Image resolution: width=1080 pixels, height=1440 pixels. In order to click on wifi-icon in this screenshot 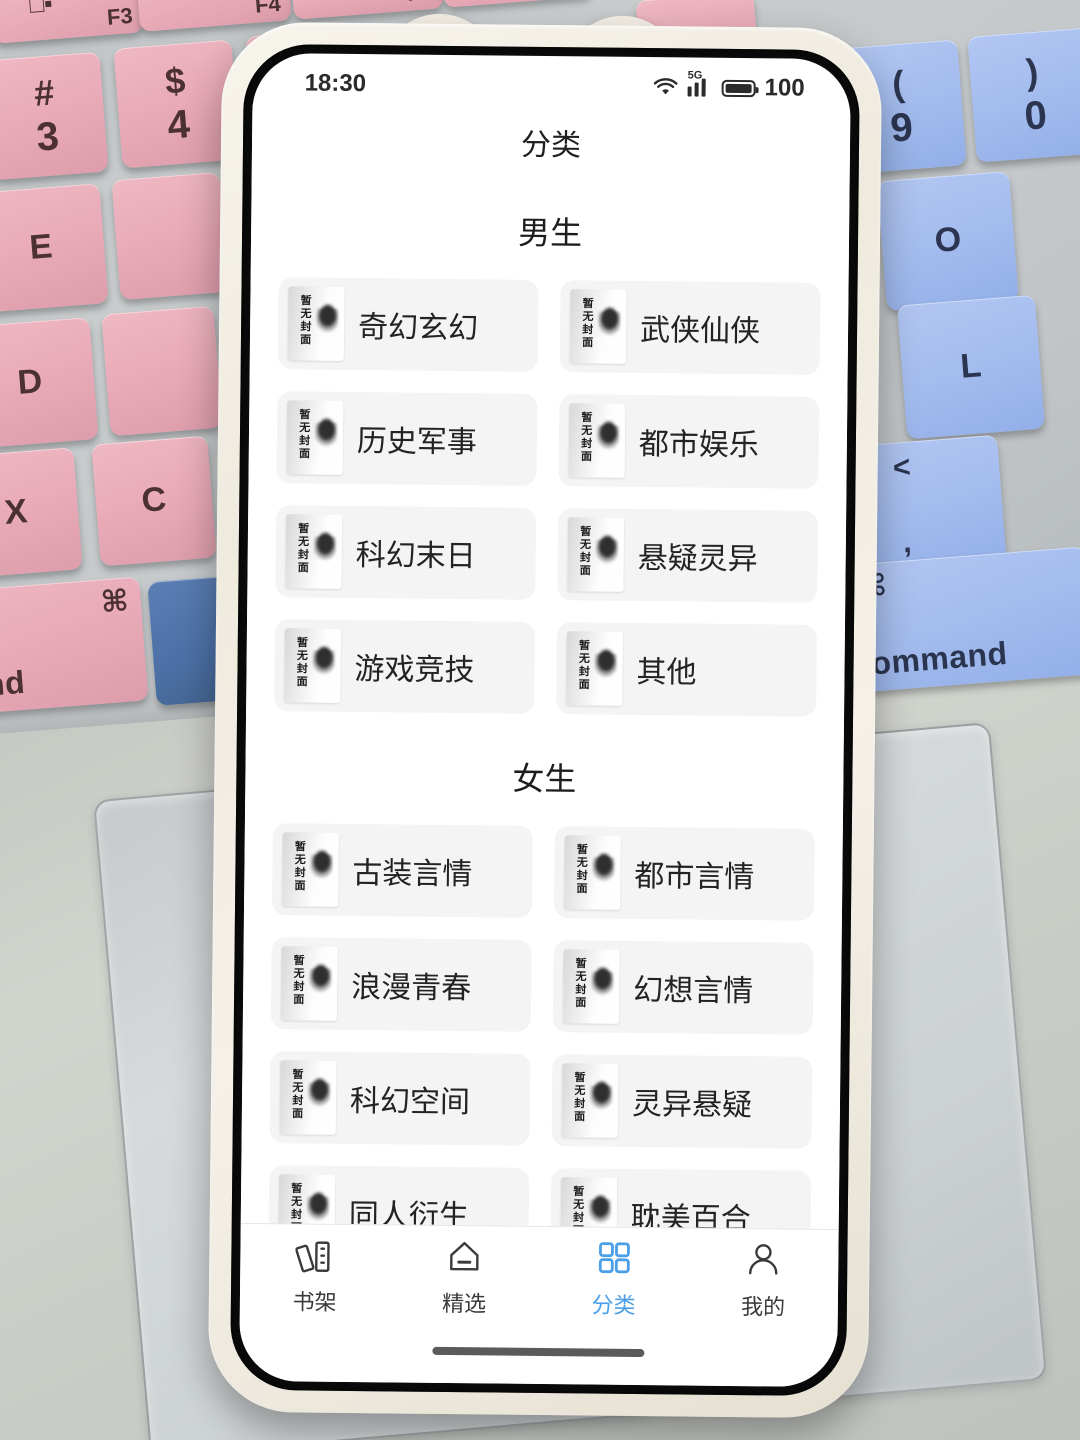, I will do `click(665, 87)`.